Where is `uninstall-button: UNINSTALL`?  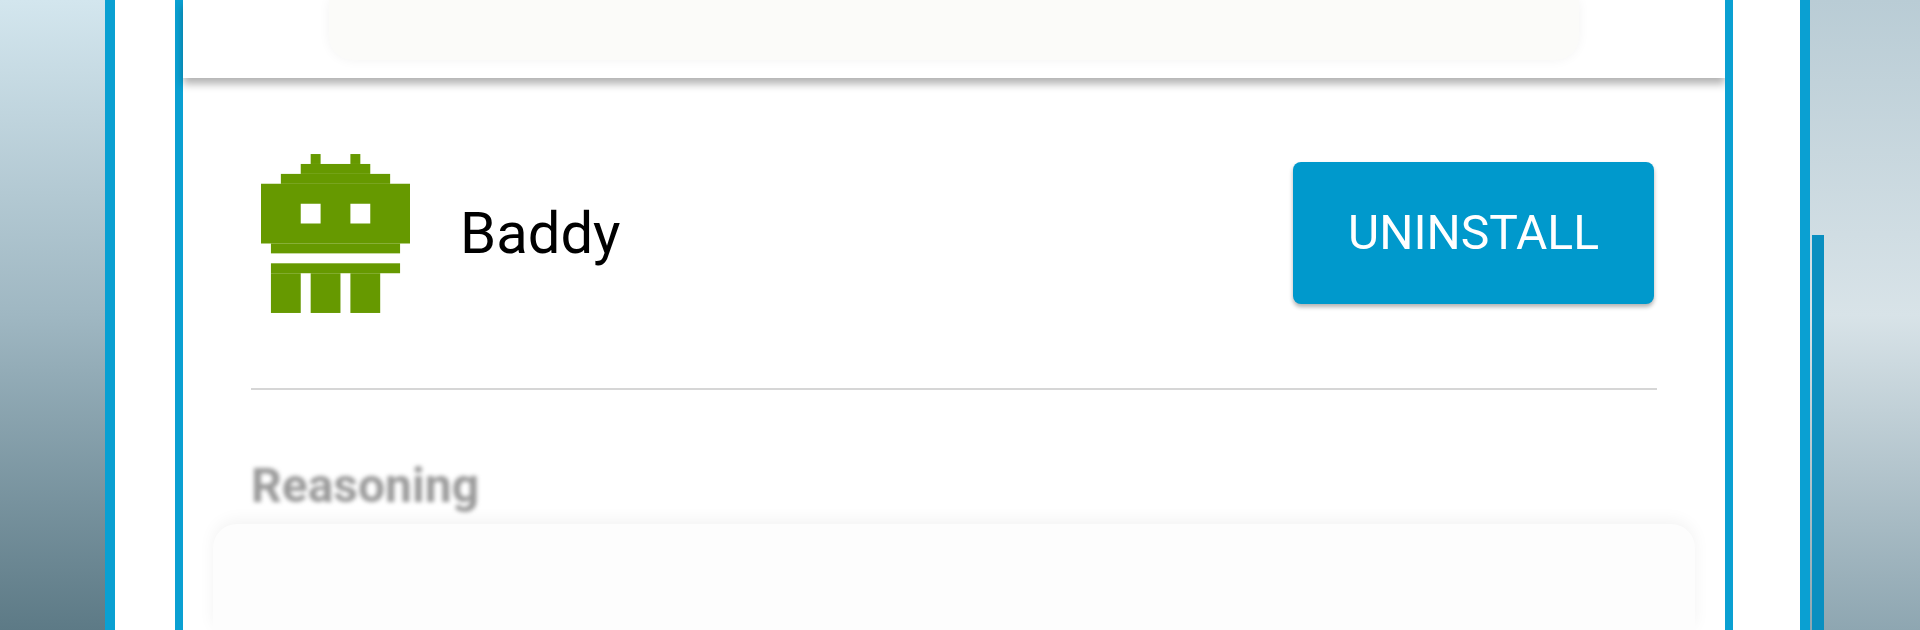
uninstall-button: UNINSTALL is located at coordinates (1473, 233).